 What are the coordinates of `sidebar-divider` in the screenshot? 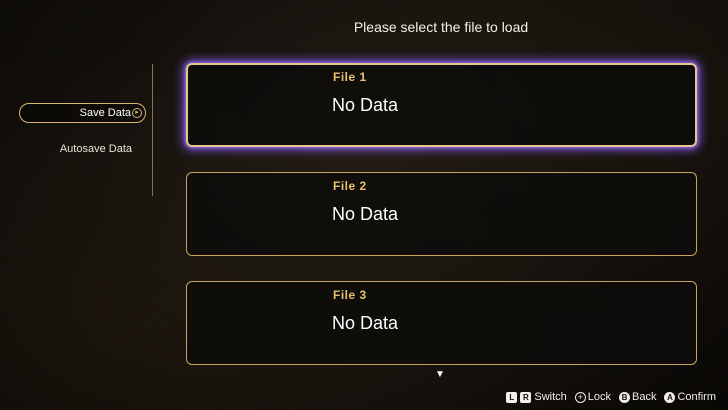 It's located at (152, 130).